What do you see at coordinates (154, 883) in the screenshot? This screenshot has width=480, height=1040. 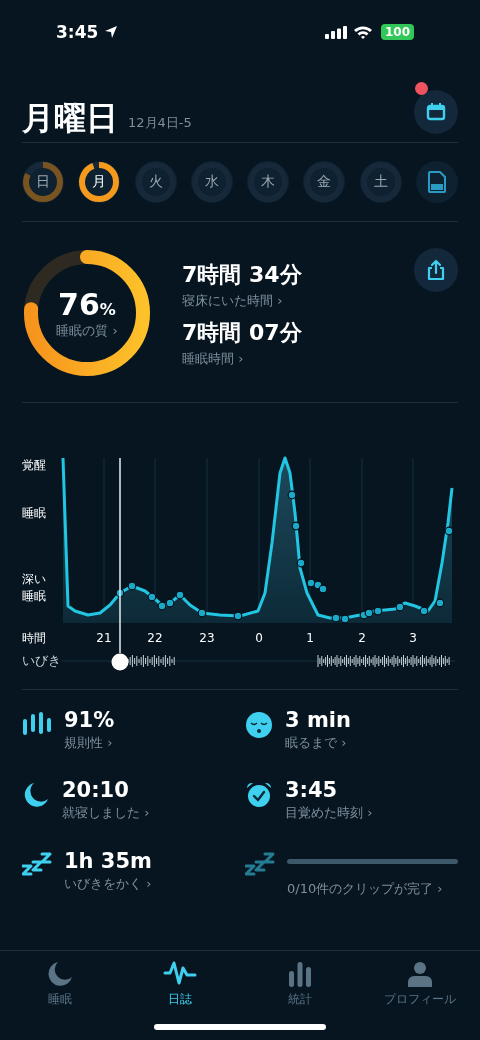 I see `stat-link: いびきをかく ›` at bounding box center [154, 883].